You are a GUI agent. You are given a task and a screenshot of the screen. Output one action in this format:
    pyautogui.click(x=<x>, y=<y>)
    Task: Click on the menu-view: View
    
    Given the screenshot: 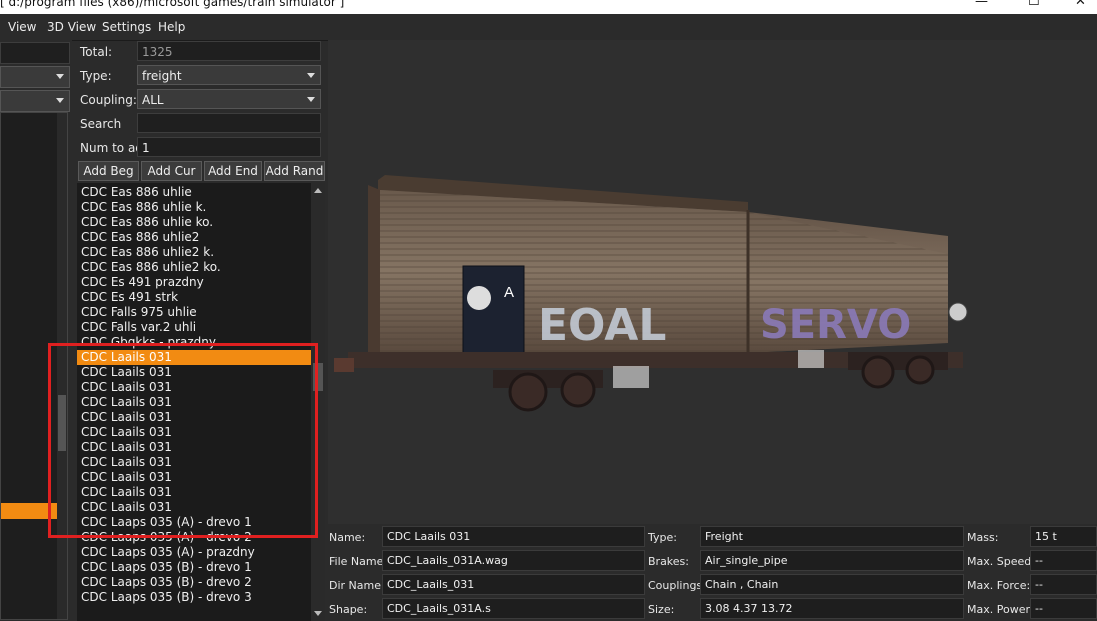 What is the action you would take?
    pyautogui.click(x=22, y=27)
    